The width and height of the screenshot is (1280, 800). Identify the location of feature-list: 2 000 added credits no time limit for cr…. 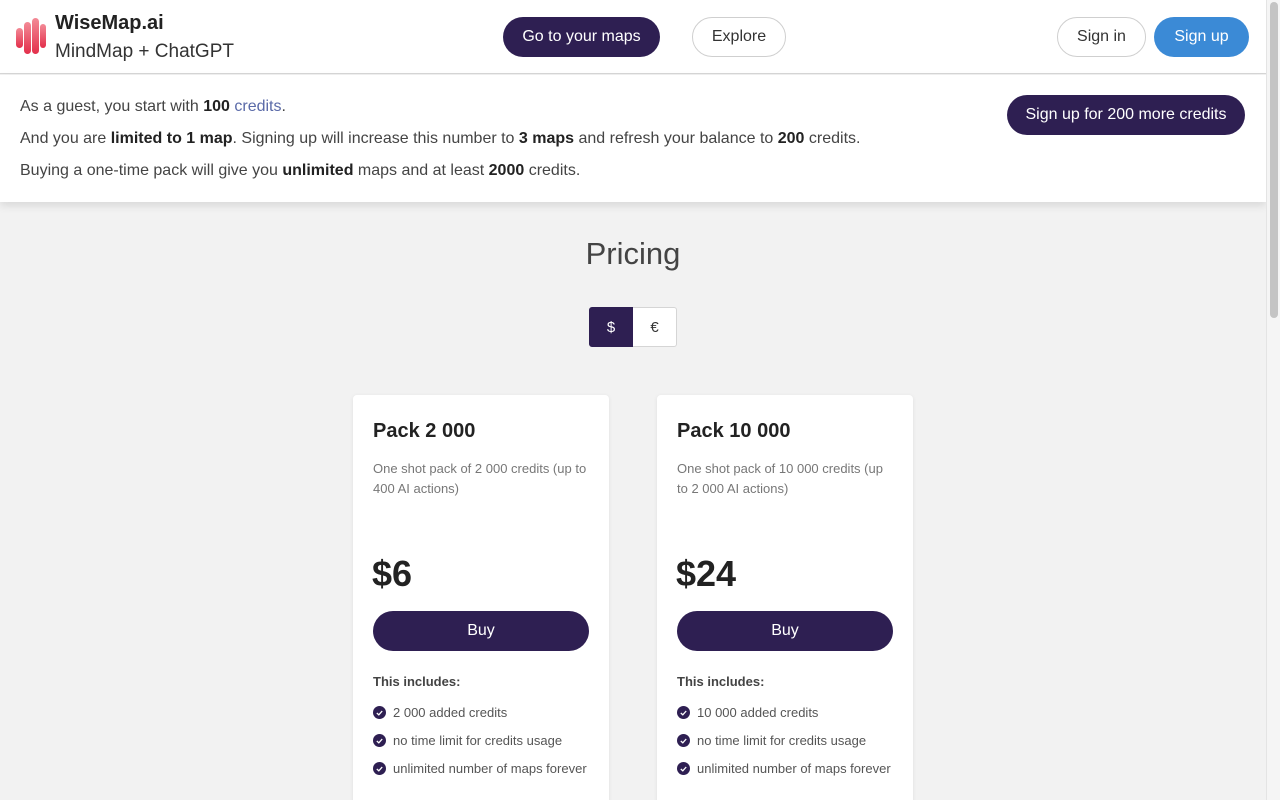
(481, 744).